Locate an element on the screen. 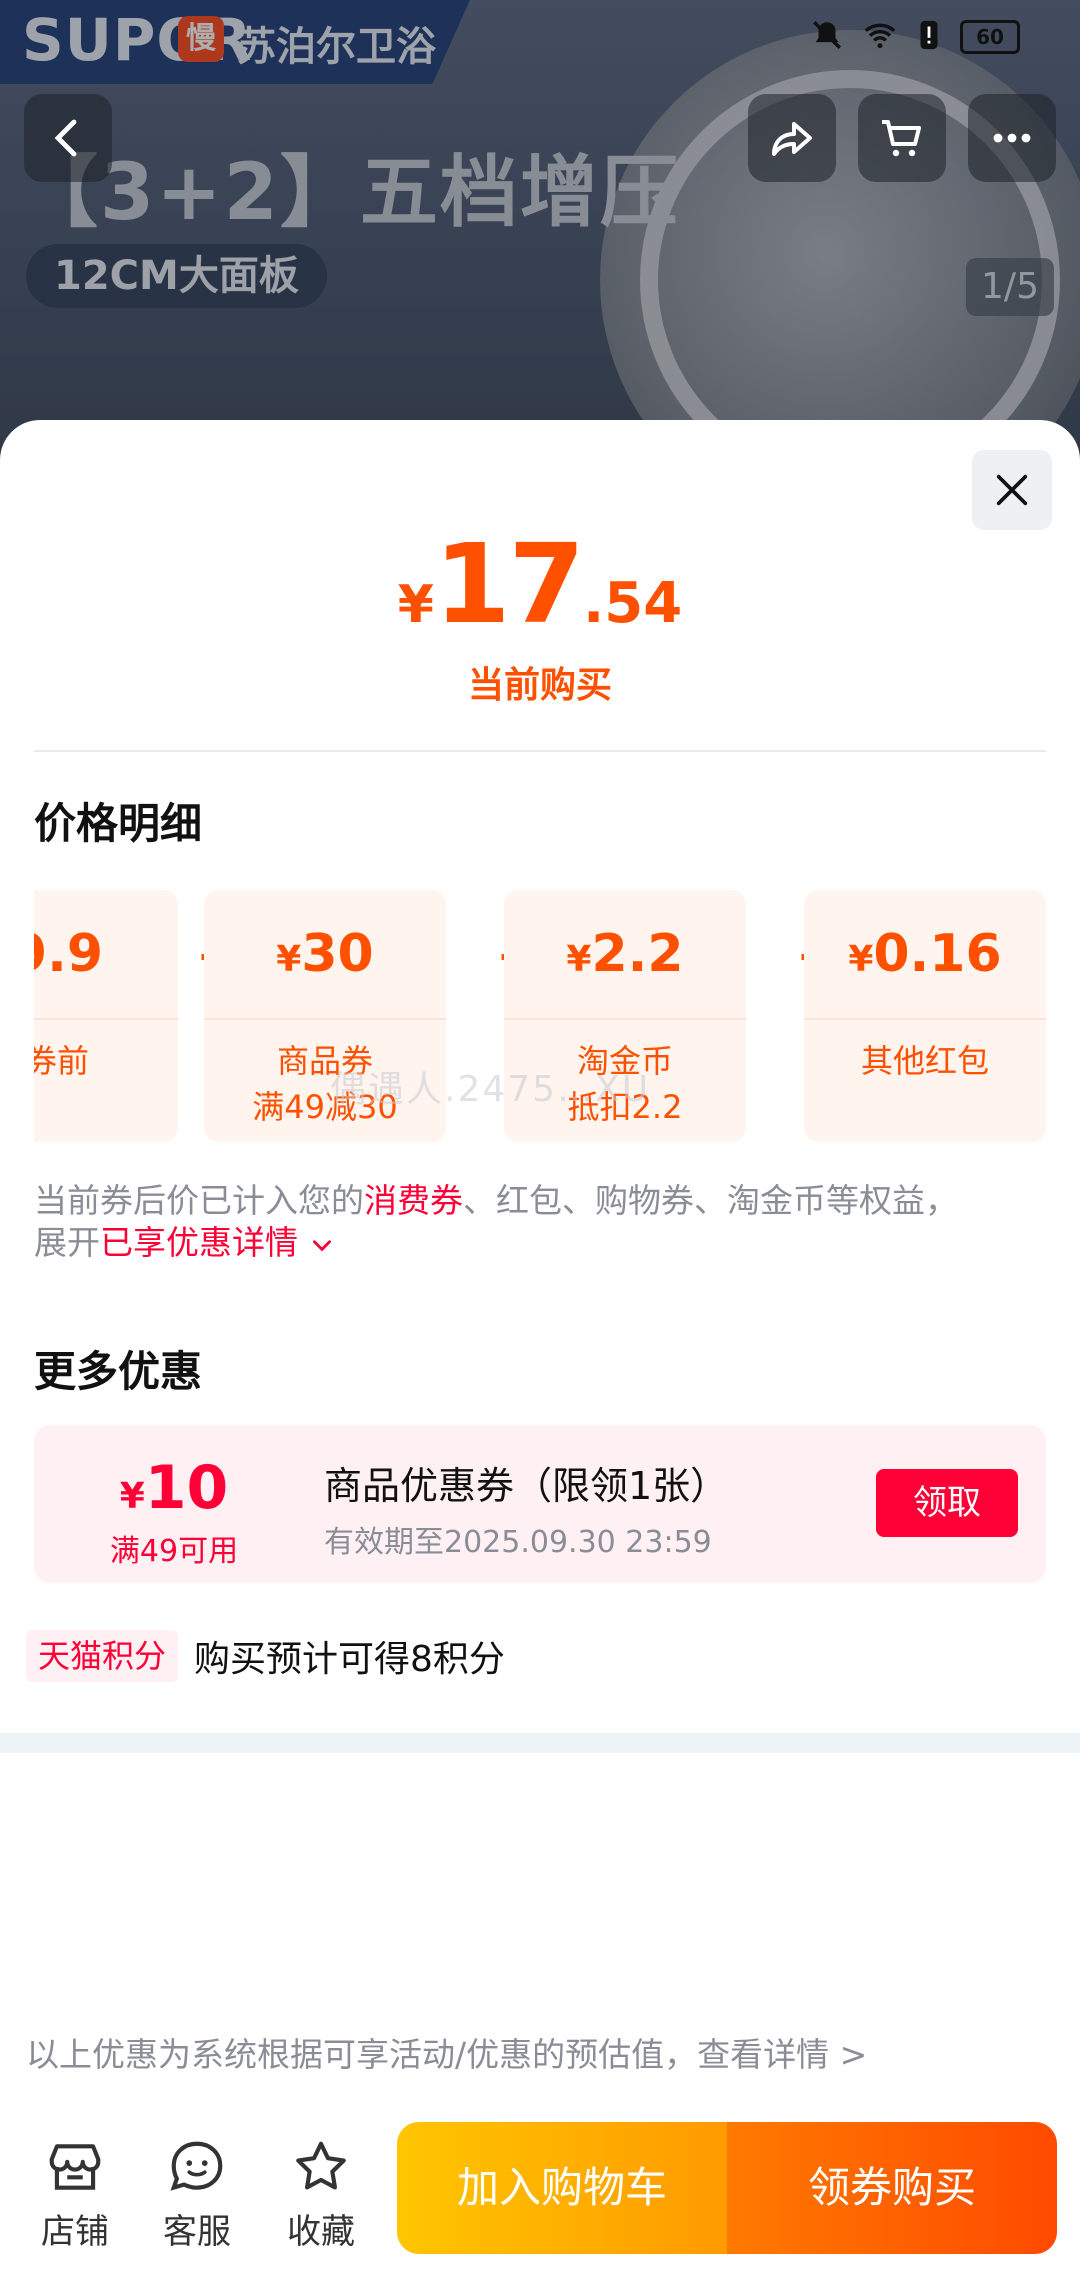 Image resolution: width=1080 pixels, height=2280 pixels. star-icon is located at coordinates (321, 2165).